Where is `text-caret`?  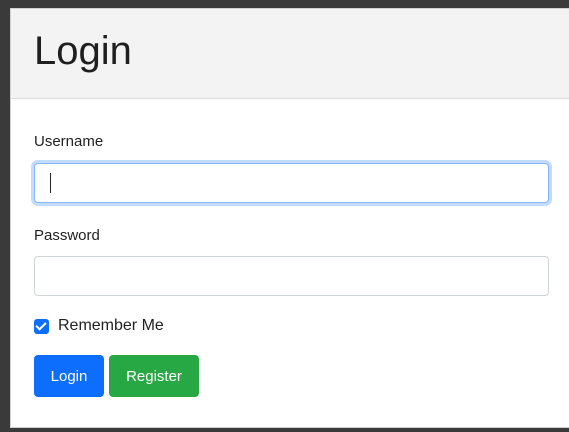
text-caret is located at coordinates (50, 183).